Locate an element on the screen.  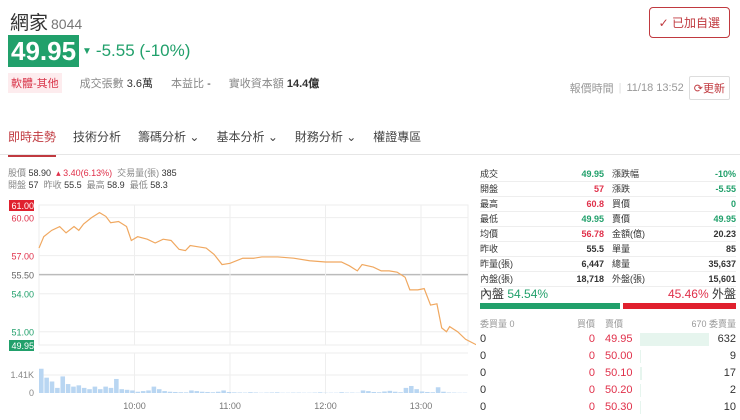
stat-label: 實收資本額 is located at coordinates (256, 84).